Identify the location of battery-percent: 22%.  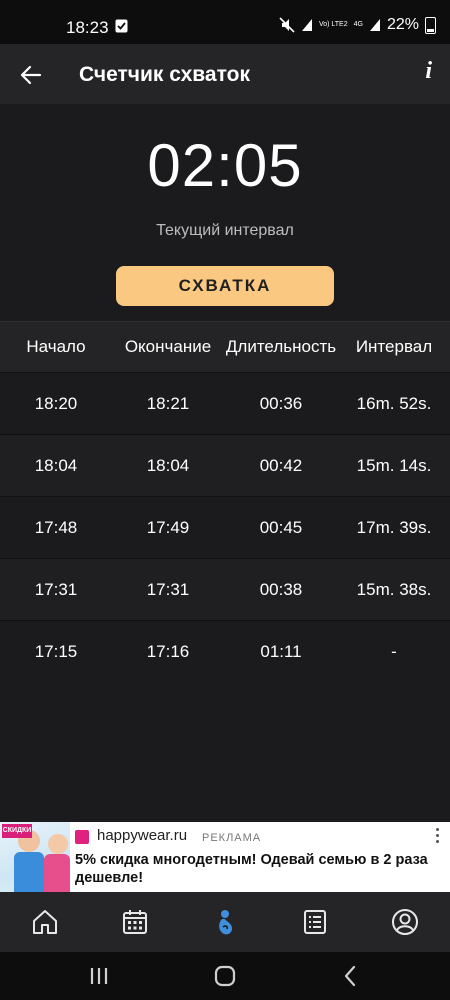
(402, 24).